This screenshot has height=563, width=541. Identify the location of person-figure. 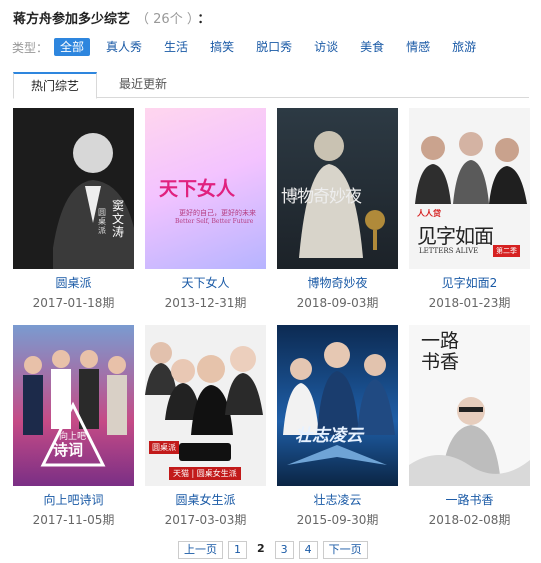
(73, 188).